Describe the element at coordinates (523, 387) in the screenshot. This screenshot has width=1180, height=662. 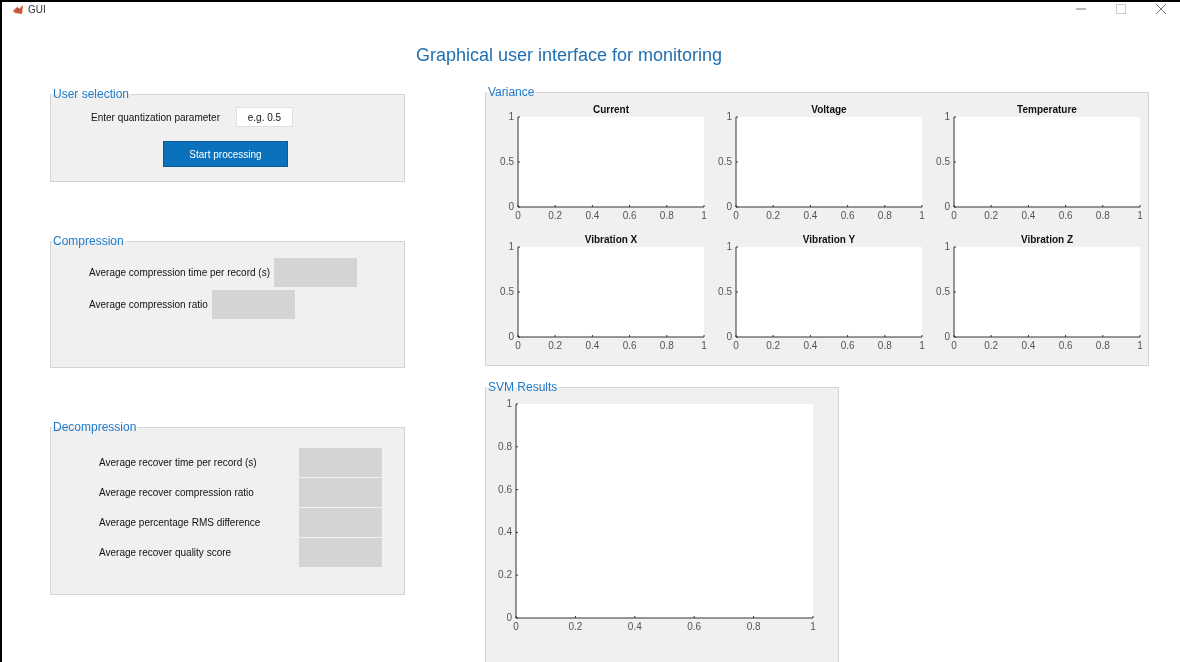
I see `panel-title: SVM Results` at that location.